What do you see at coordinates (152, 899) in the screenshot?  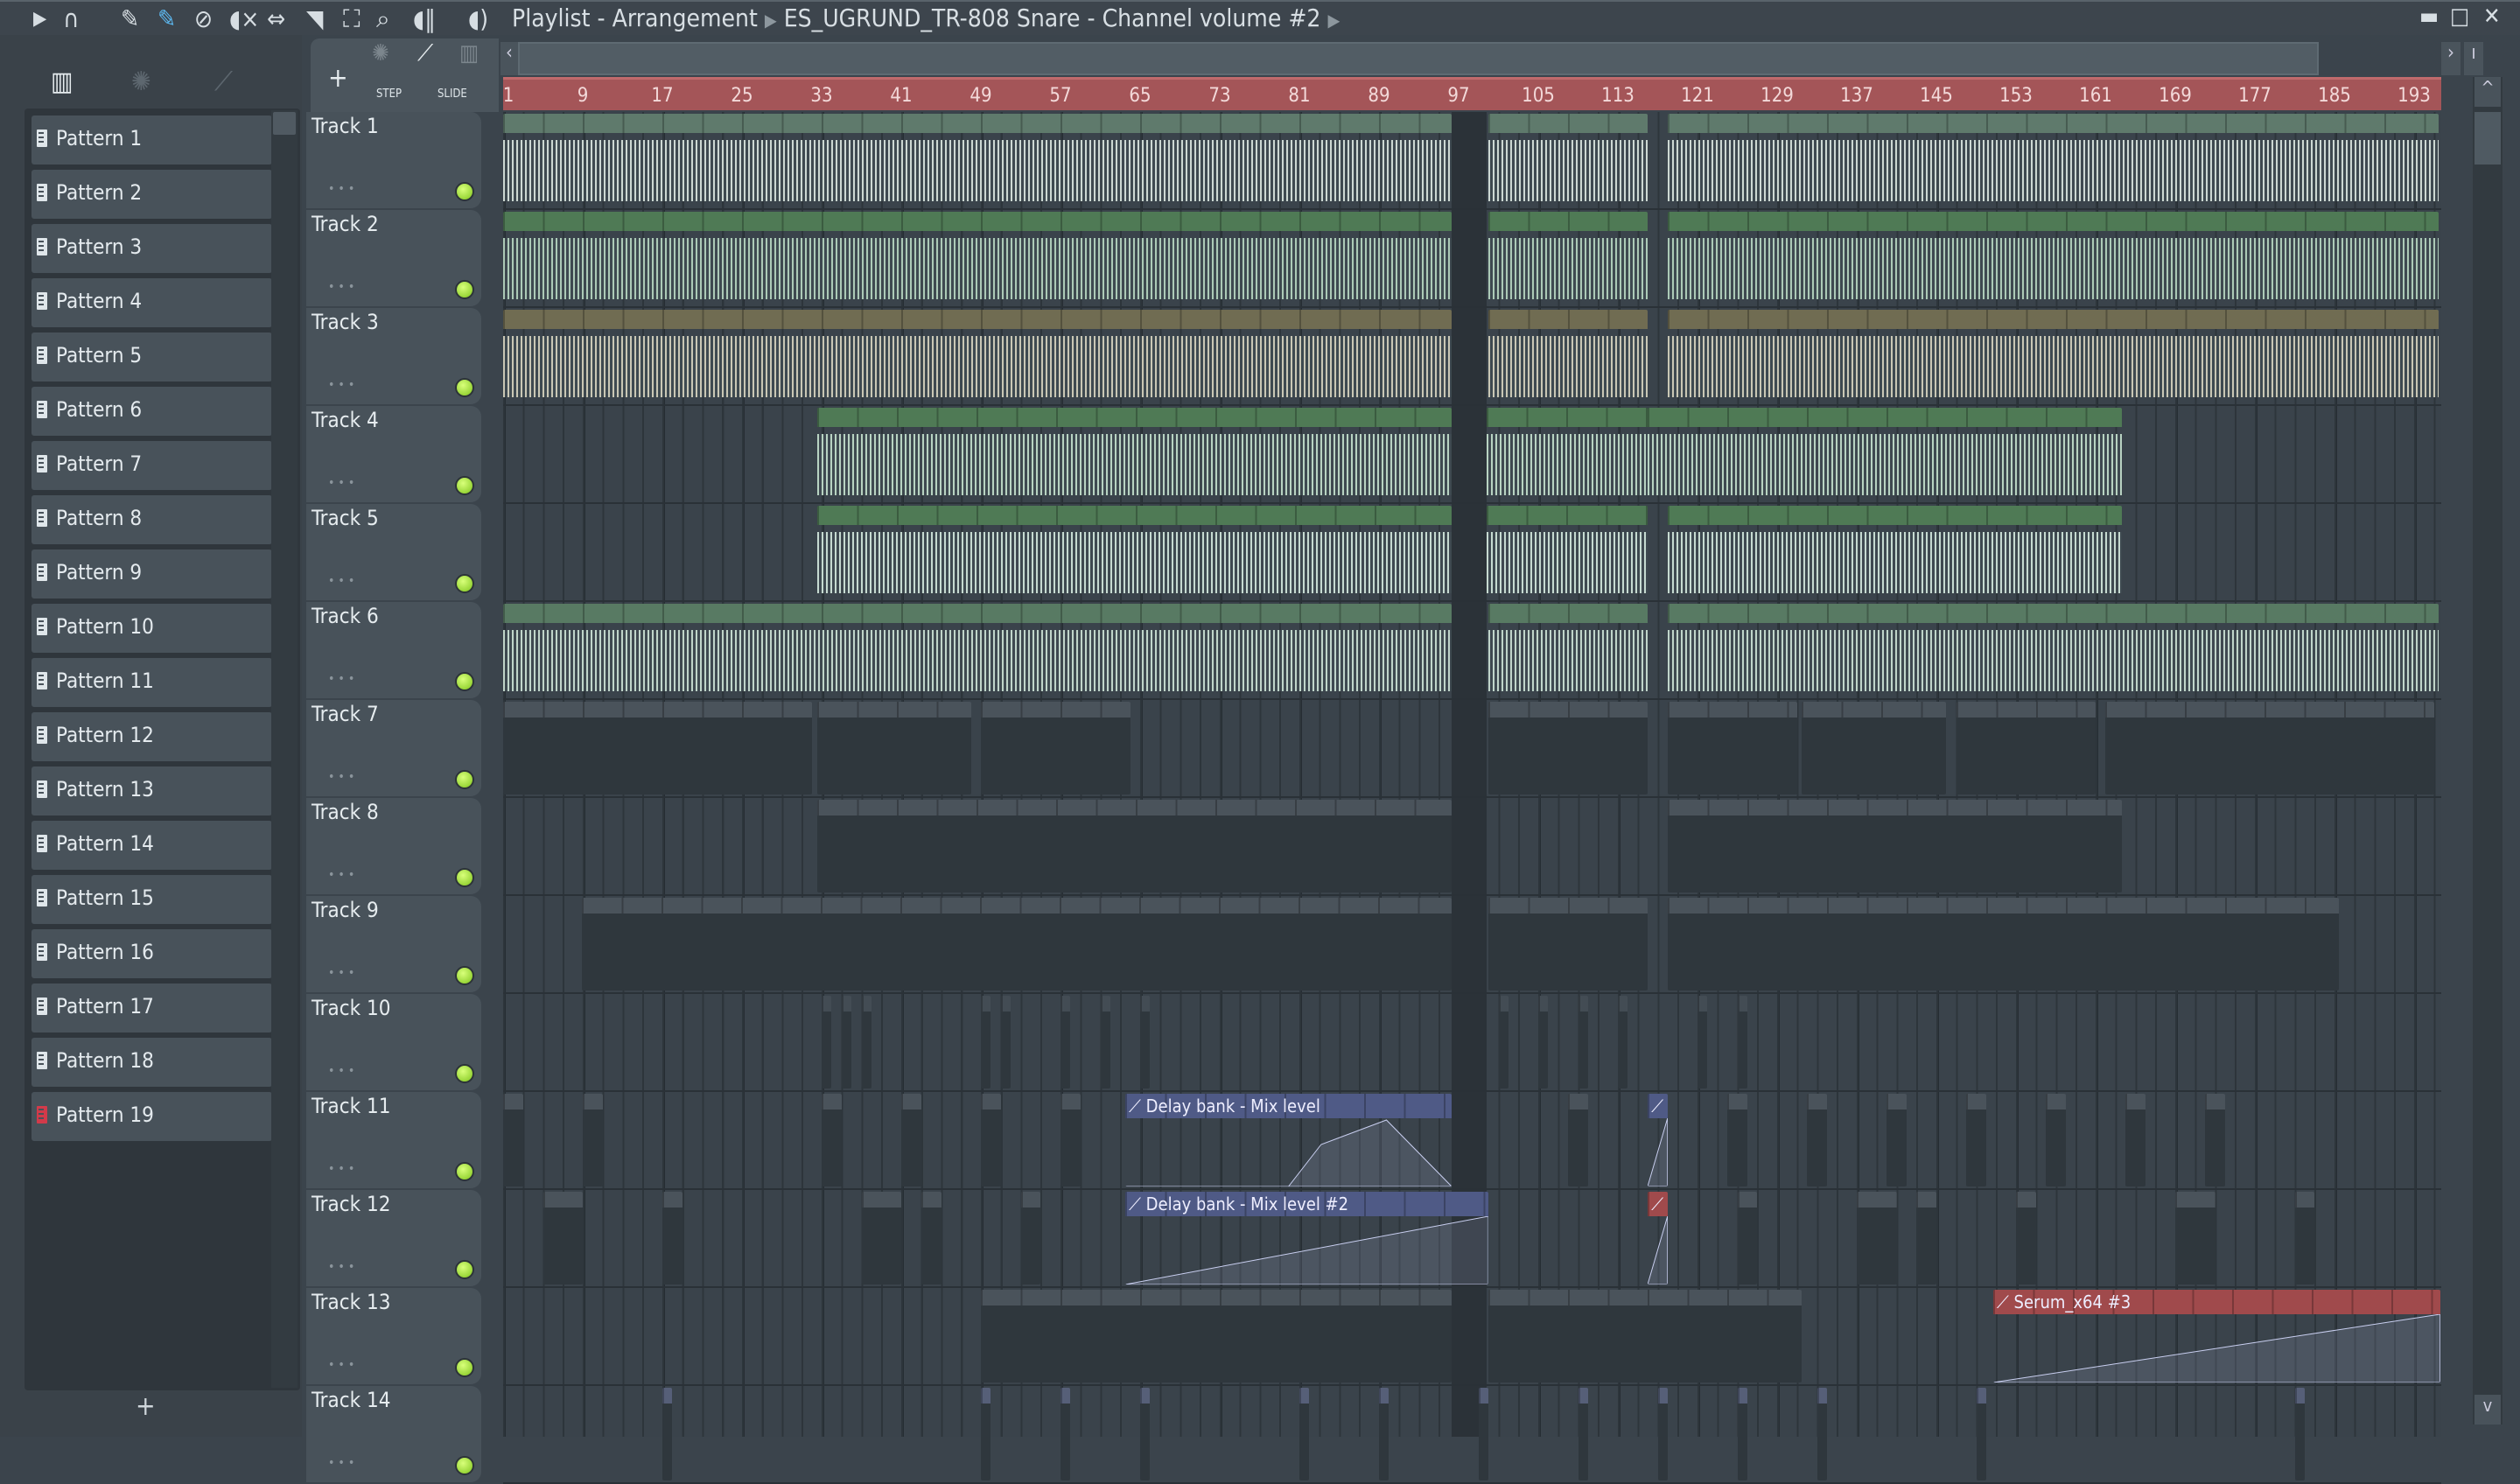 I see `pattern-item: Pattern 15` at bounding box center [152, 899].